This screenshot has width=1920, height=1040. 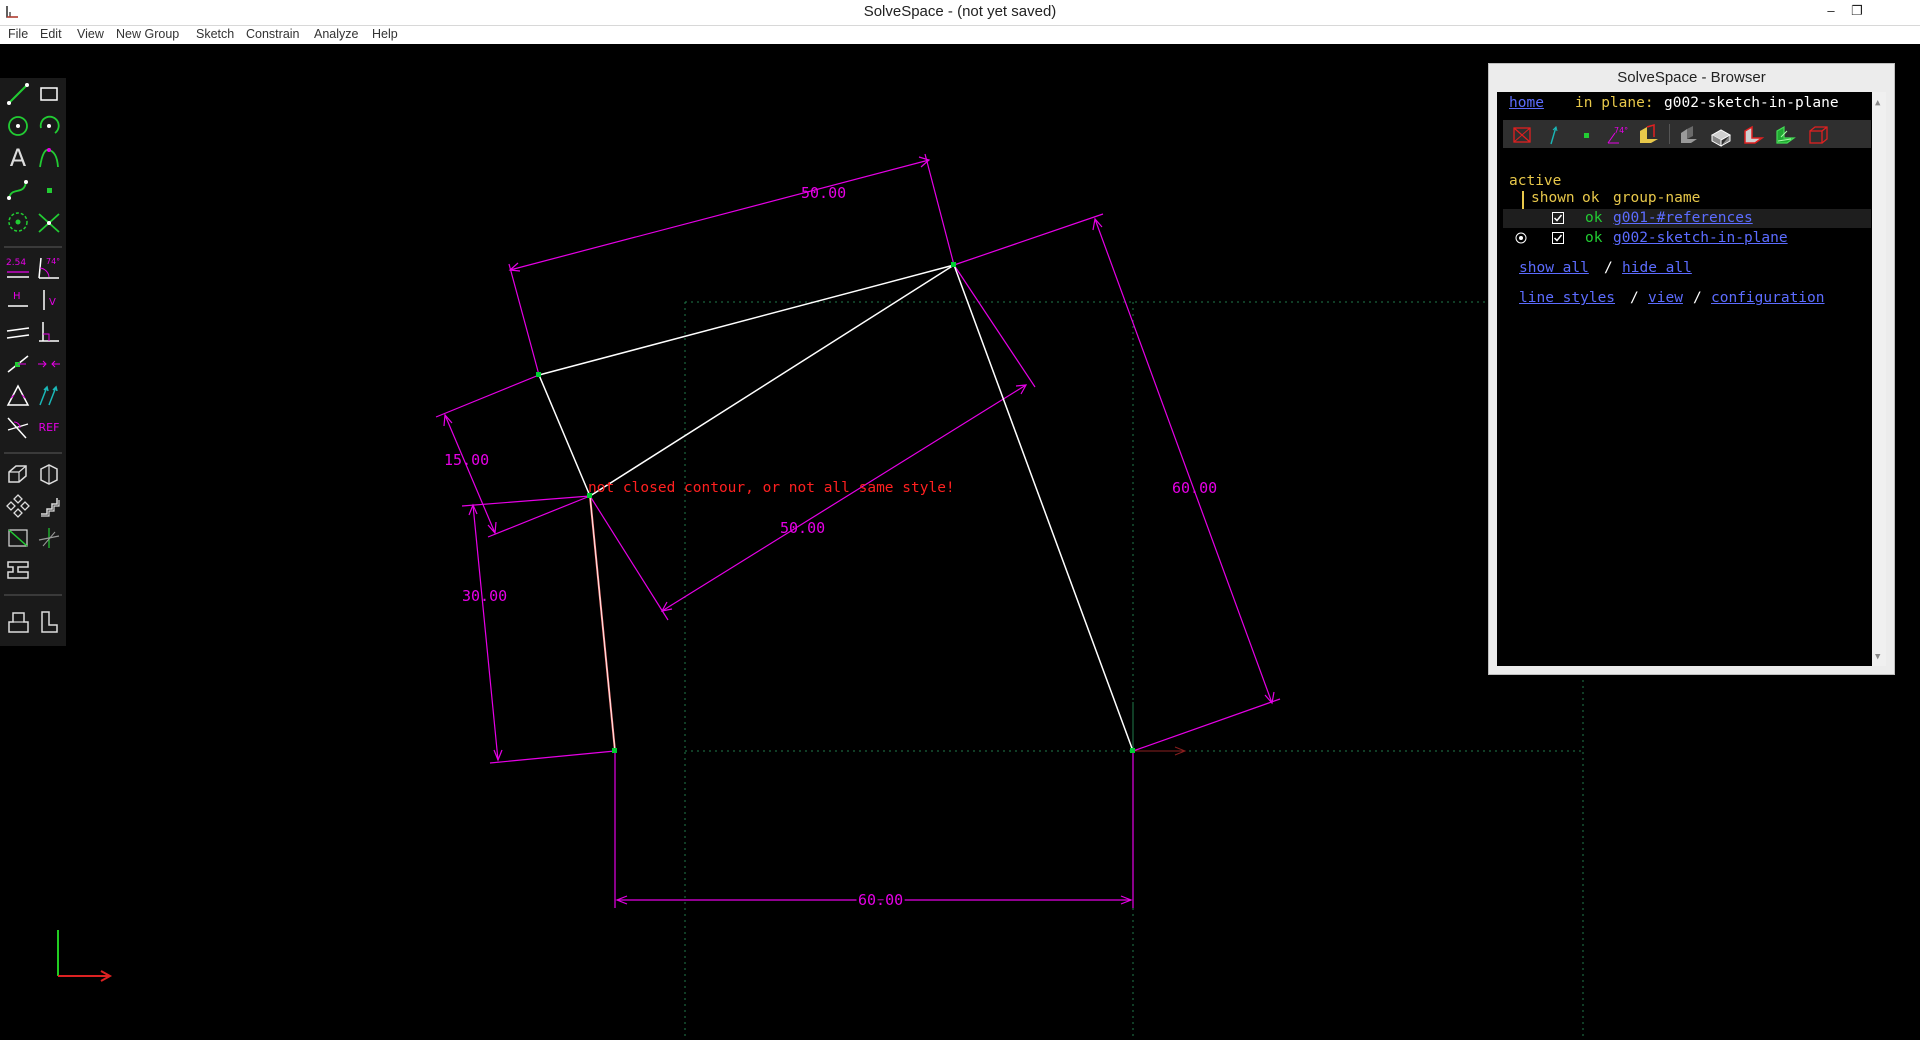 What do you see at coordinates (18, 34) in the screenshot?
I see `menu-file: File` at bounding box center [18, 34].